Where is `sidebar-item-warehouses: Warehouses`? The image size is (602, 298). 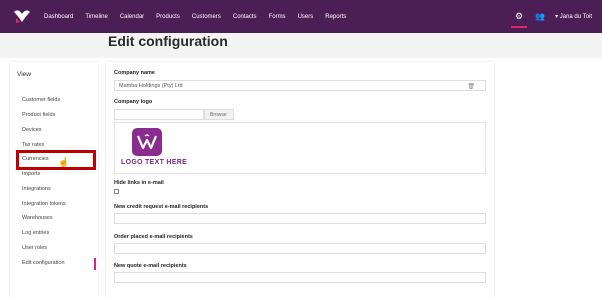 sidebar-item-warehouses: Warehouses is located at coordinates (37, 218).